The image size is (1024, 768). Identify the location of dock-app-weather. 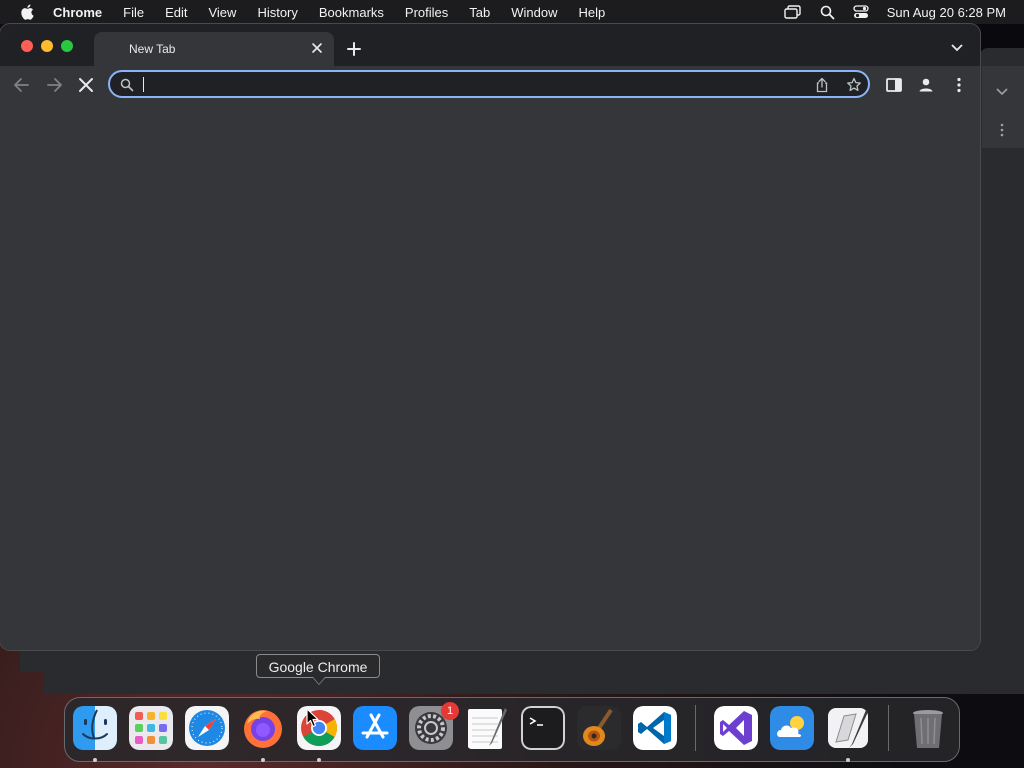
(792, 728).